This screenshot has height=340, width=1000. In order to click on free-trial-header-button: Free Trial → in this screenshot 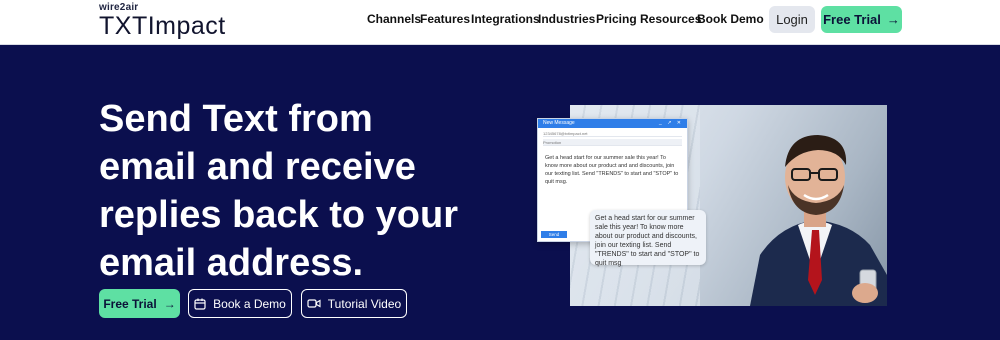, I will do `click(861, 19)`.